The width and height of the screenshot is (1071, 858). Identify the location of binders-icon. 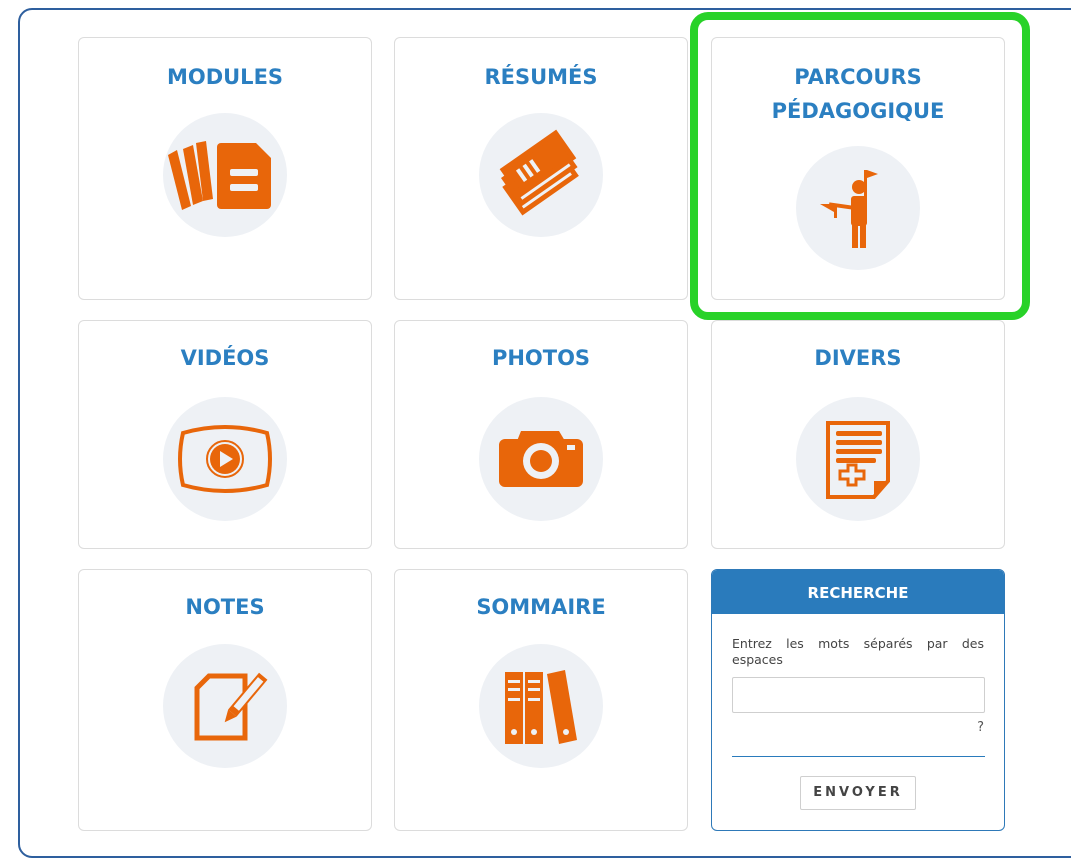
(541, 706).